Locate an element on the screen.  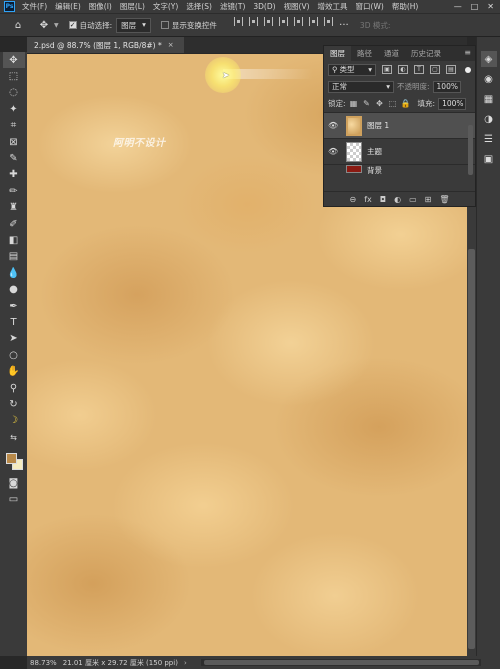
screen-mode-icon: ▭ is located at coordinates (14, 500).